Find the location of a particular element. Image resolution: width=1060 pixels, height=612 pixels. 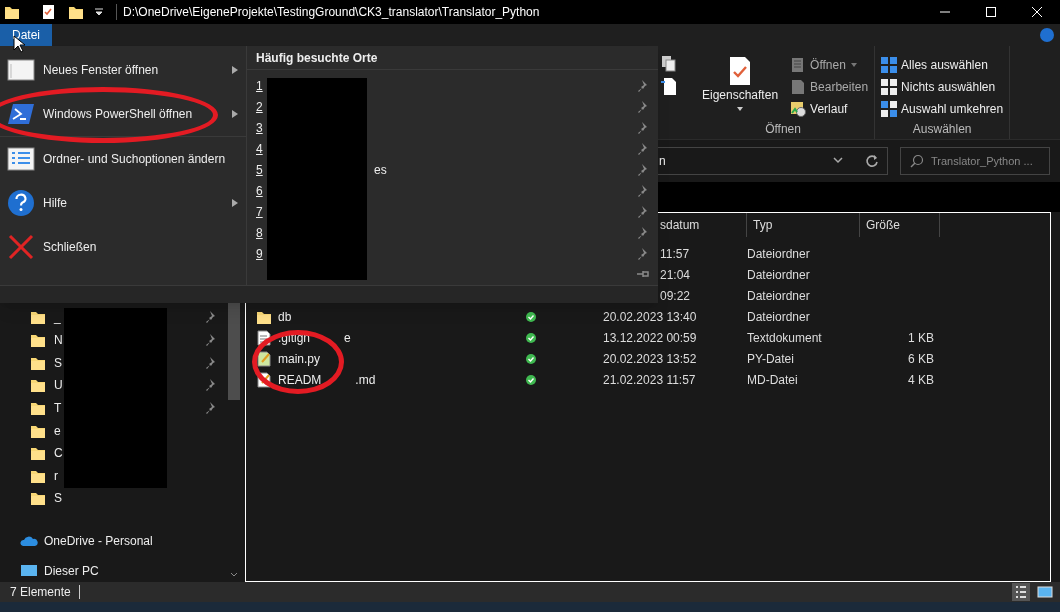

nav-item: OneDrive - Personal is located at coordinates (98, 541).